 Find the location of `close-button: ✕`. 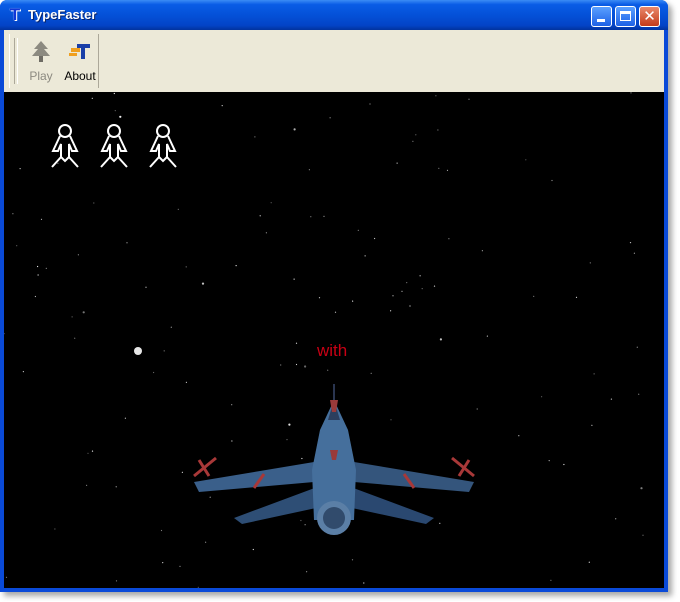

close-button: ✕ is located at coordinates (649, 16).